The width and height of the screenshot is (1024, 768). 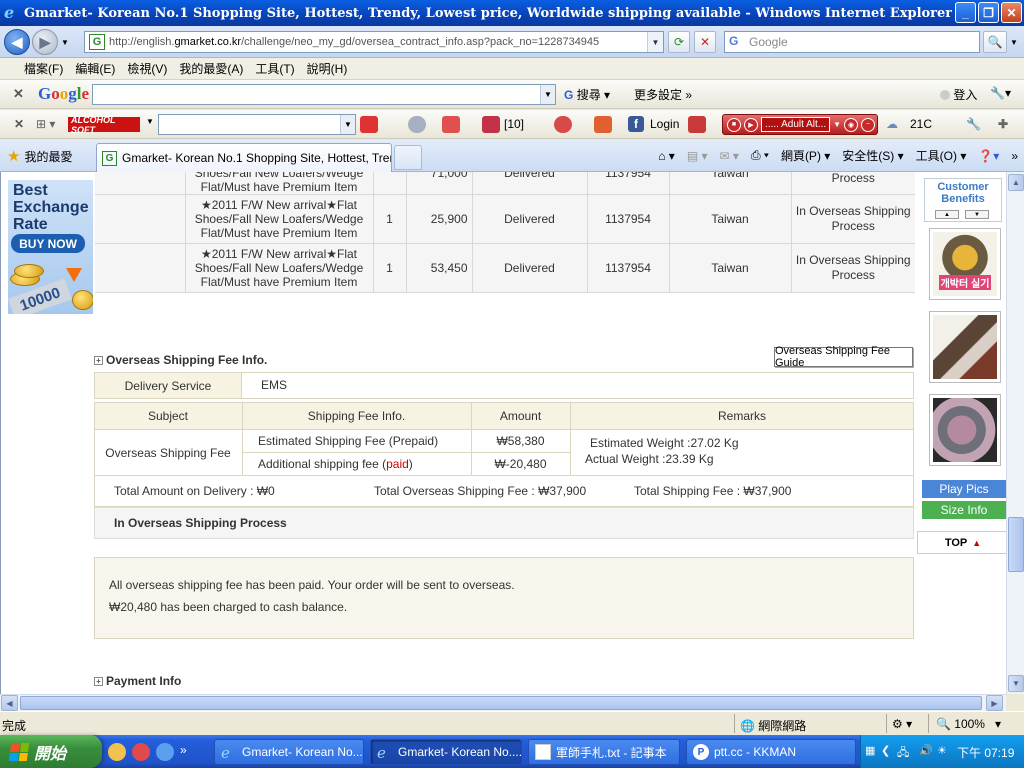 What do you see at coordinates (1016, 683) in the screenshot?
I see `scroll-down-icon: ▼` at bounding box center [1016, 683].